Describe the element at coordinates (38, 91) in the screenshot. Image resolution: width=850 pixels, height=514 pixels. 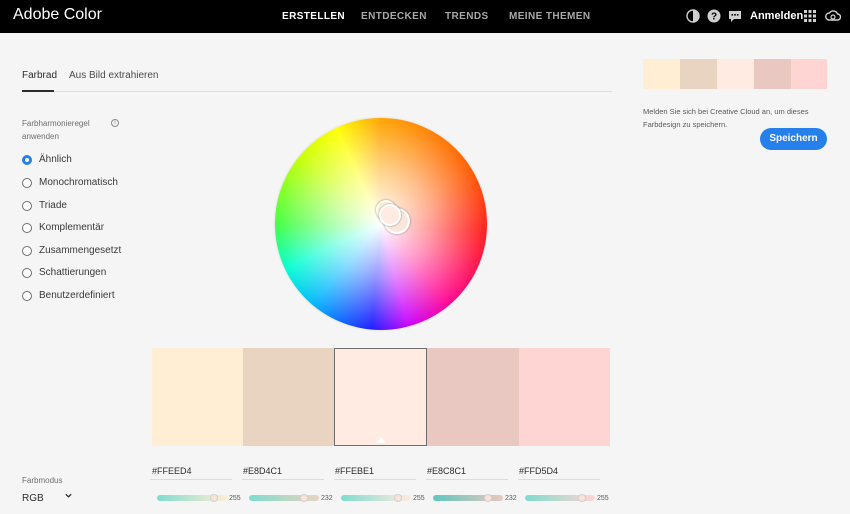
I see `active-tab-indicator` at that location.